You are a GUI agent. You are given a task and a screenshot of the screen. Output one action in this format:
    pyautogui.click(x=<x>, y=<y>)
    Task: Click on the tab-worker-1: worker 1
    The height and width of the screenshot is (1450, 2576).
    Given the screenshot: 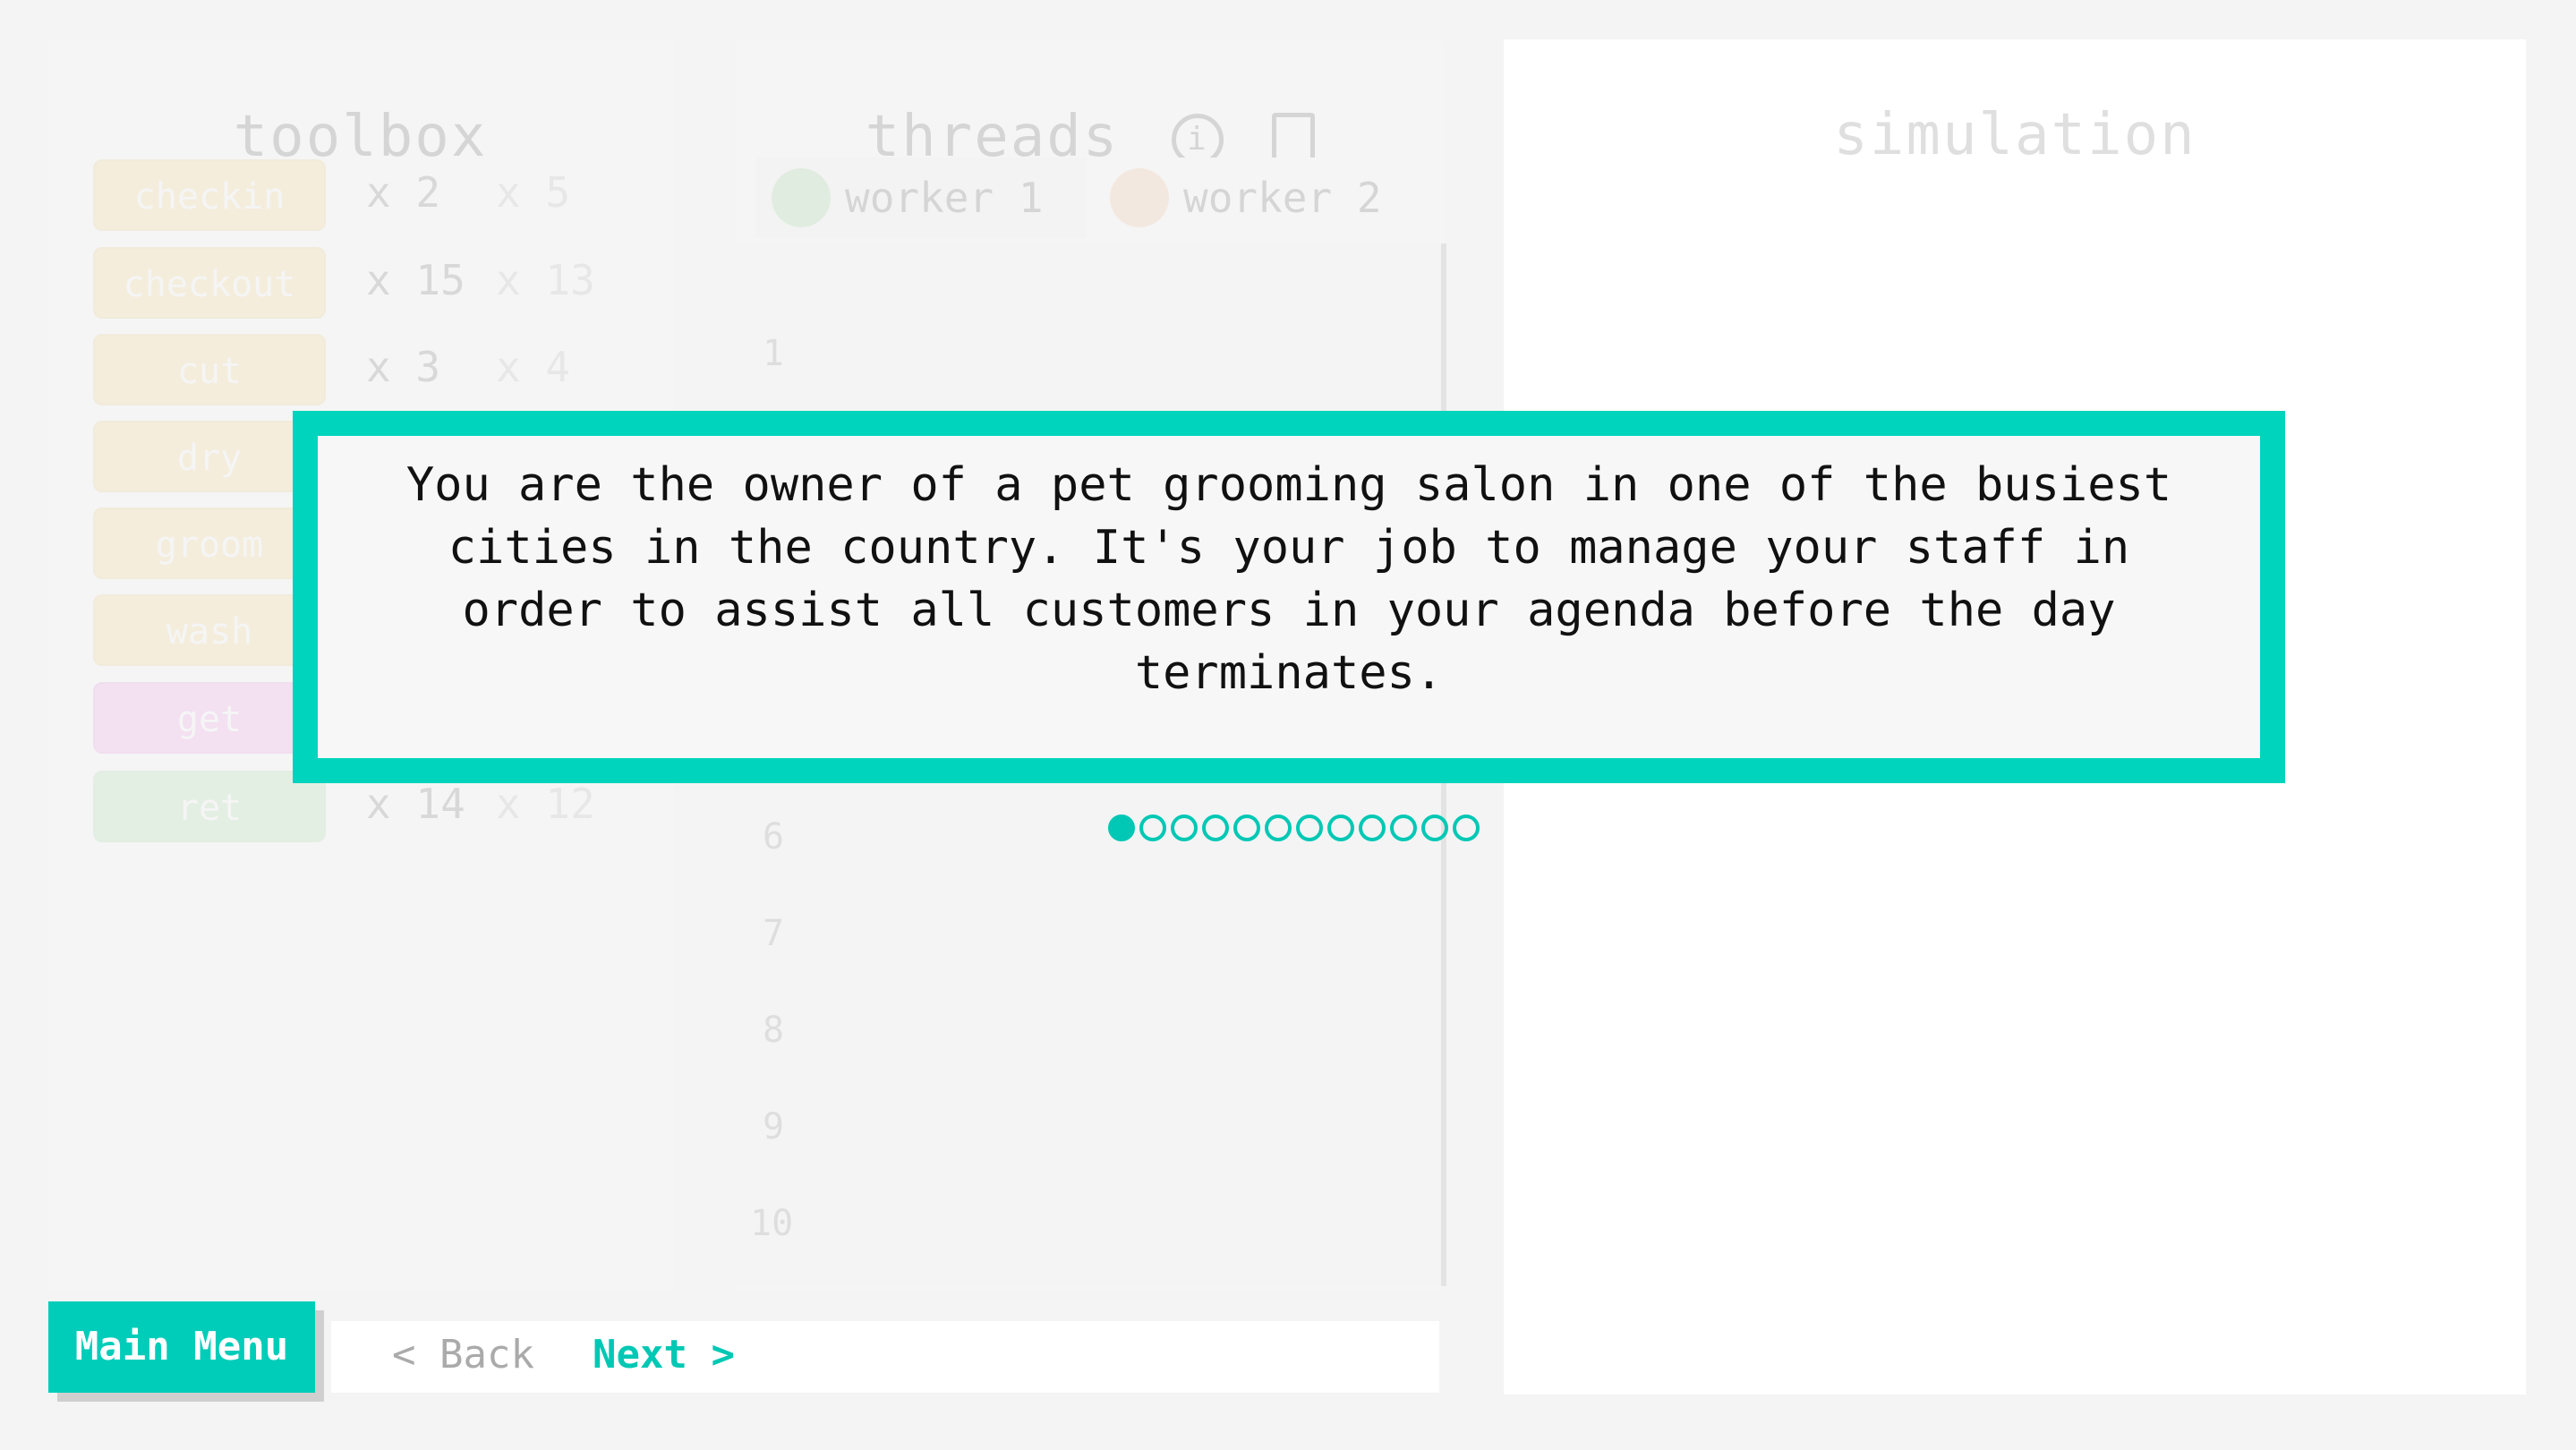 What is the action you would take?
    pyautogui.click(x=921, y=198)
    